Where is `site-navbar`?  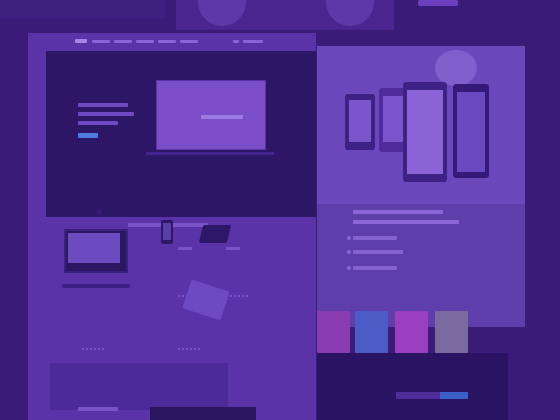 site-navbar is located at coordinates (172, 42).